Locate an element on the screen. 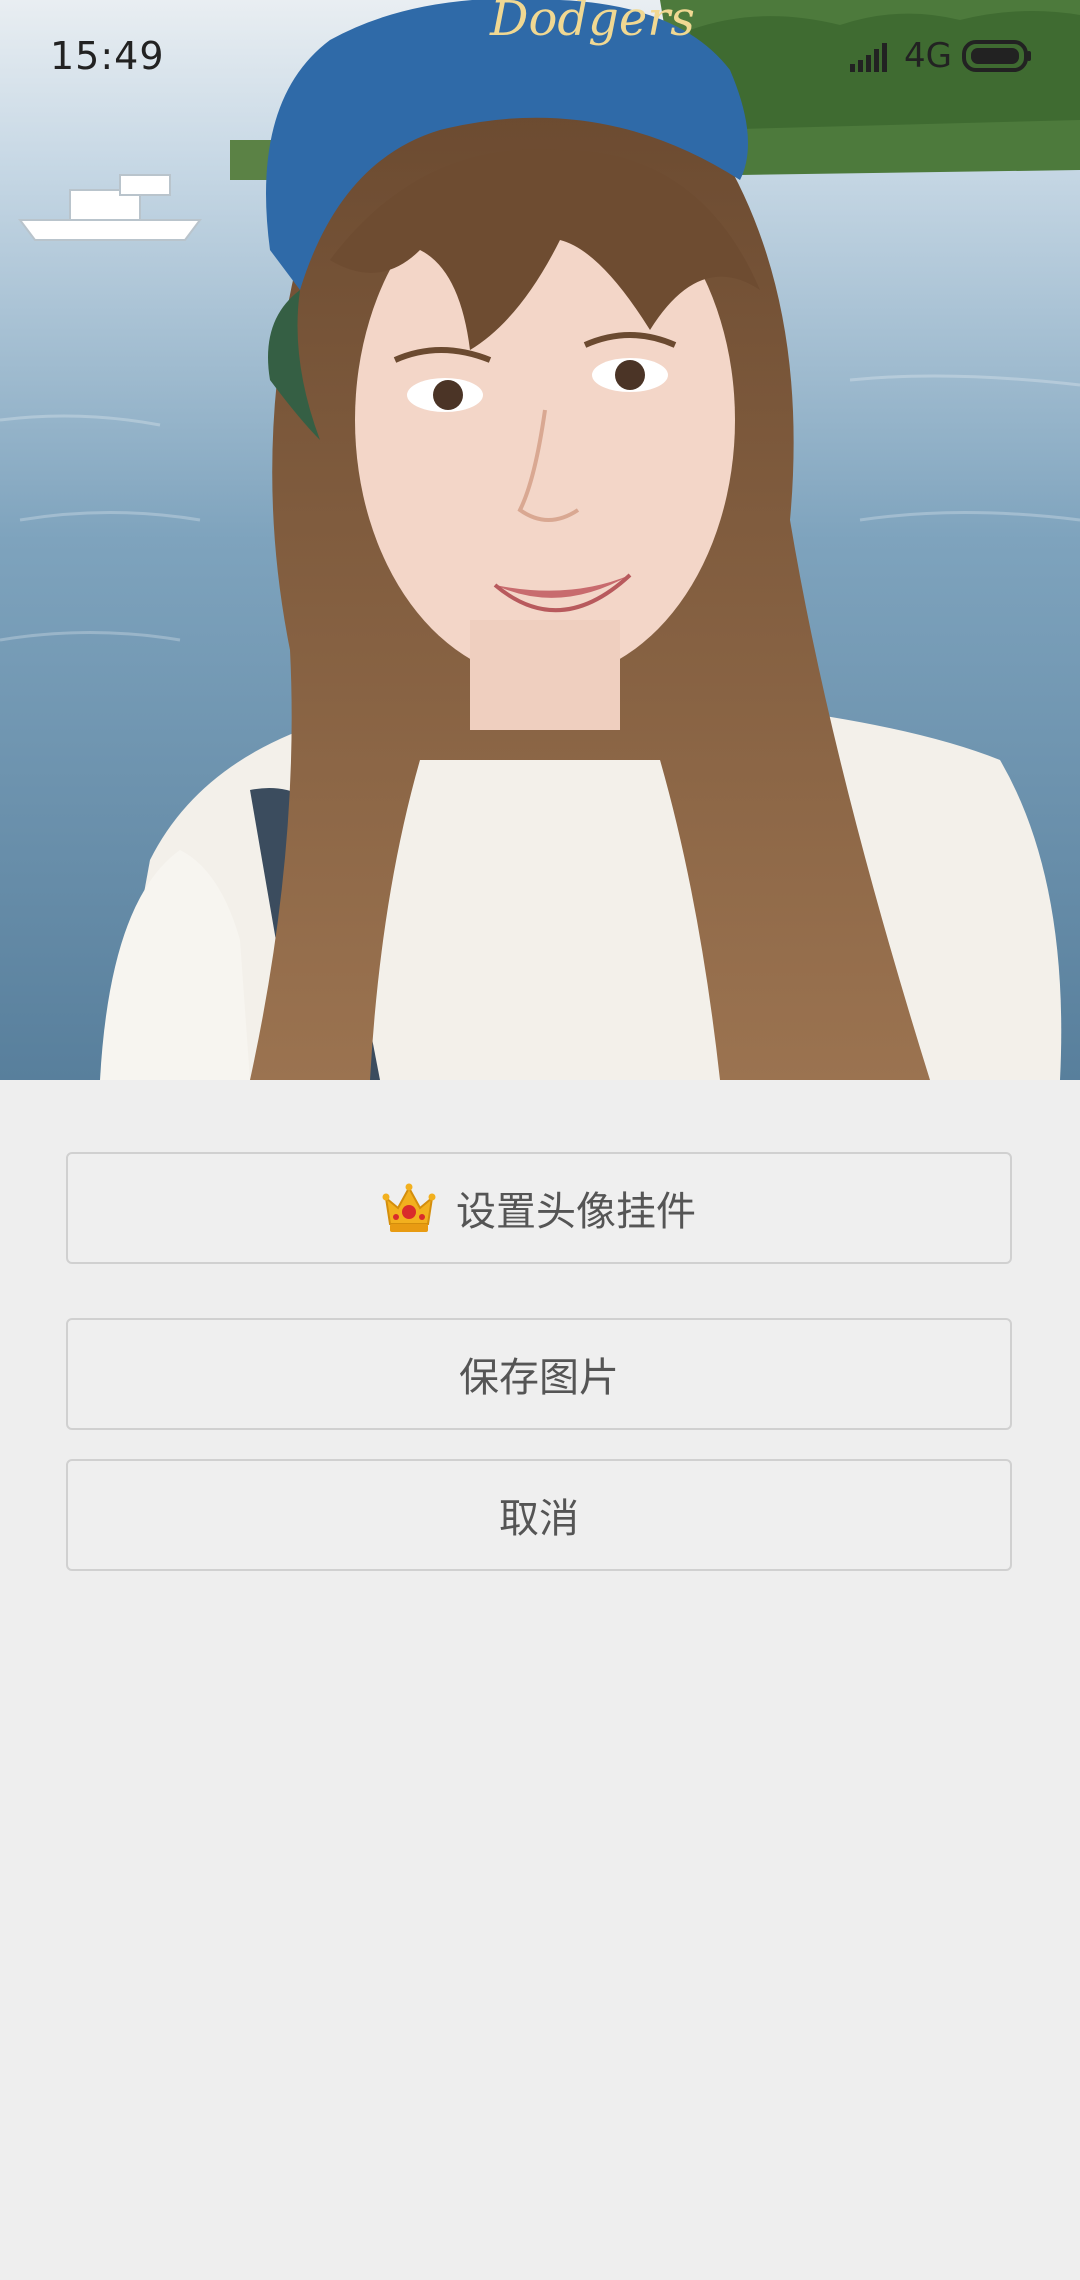 This screenshot has height=2280, width=1080. cancel-label: 取消 is located at coordinates (539, 1519).